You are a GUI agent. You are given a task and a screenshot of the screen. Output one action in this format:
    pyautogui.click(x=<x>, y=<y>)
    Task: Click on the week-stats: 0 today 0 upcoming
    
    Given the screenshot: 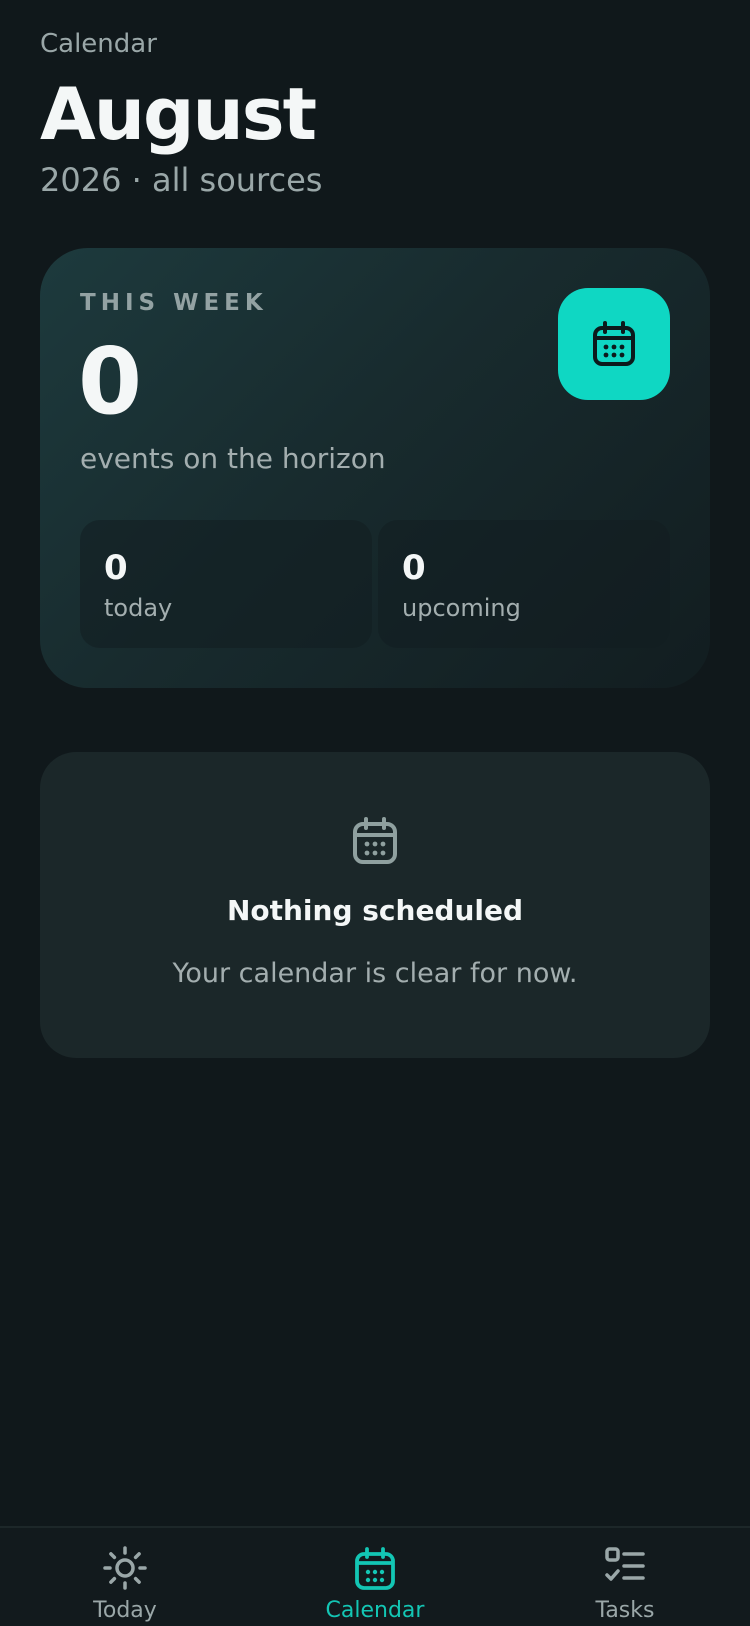 What is the action you would take?
    pyautogui.click(x=375, y=584)
    